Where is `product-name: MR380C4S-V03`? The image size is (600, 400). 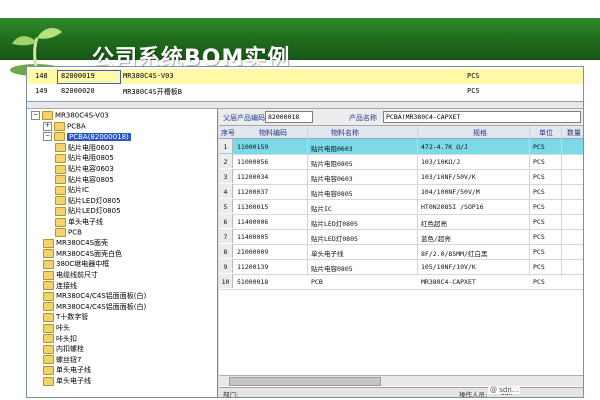
product-name: MR380C4S-V03 is located at coordinates (148, 76).